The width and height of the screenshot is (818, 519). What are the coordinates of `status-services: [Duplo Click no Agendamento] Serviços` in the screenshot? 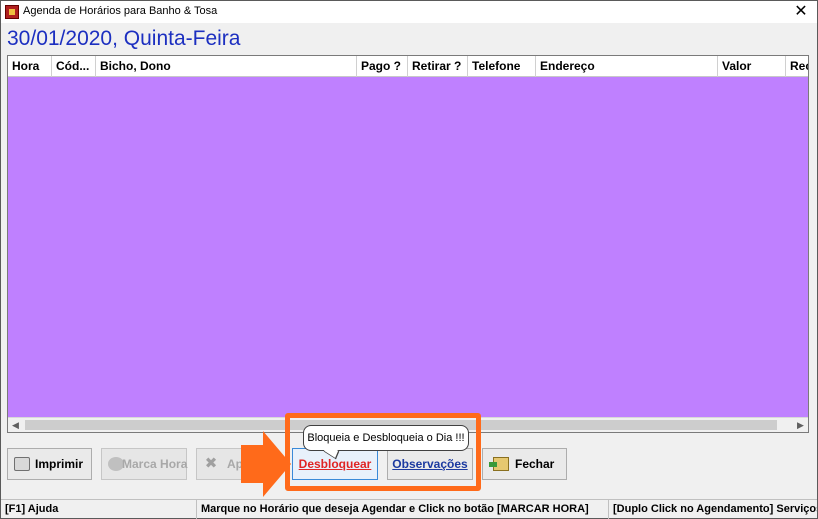 It's located at (715, 509).